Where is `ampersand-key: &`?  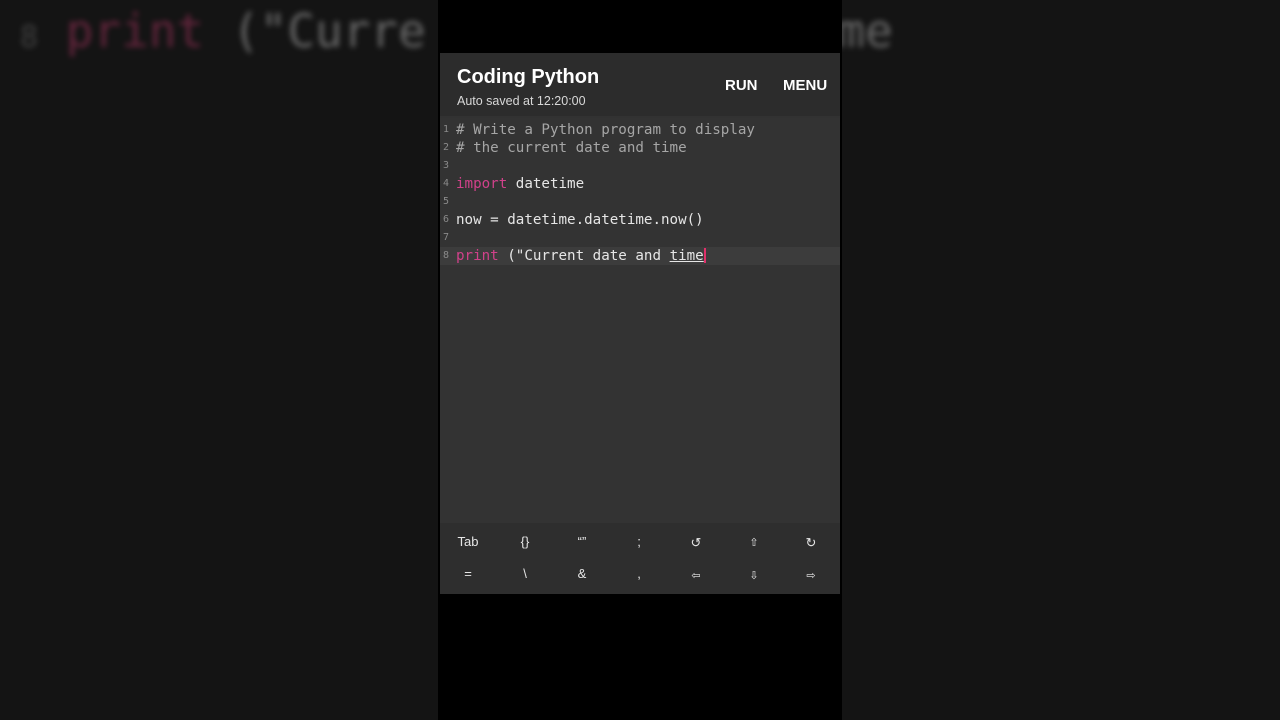 ampersand-key: & is located at coordinates (582, 574).